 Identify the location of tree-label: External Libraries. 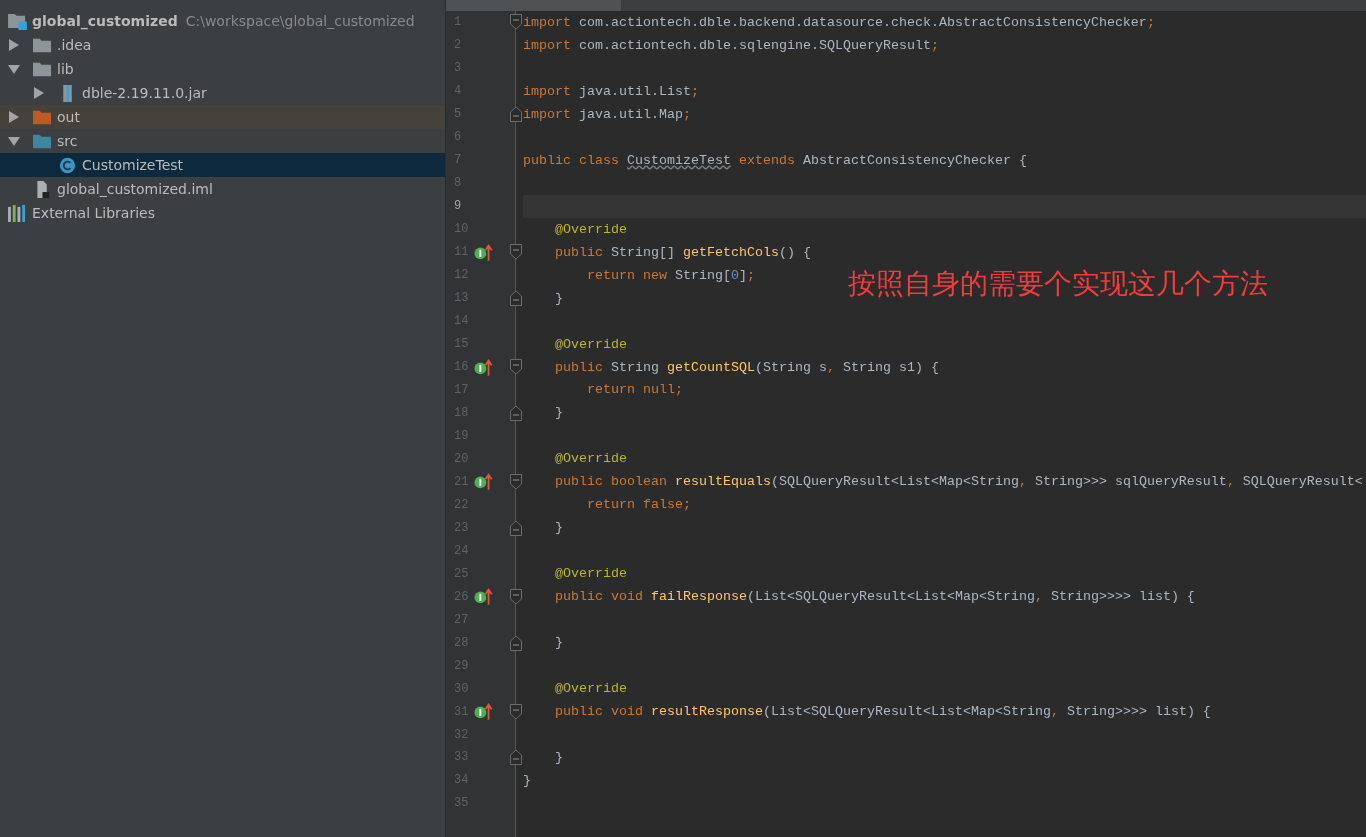
(93, 213).